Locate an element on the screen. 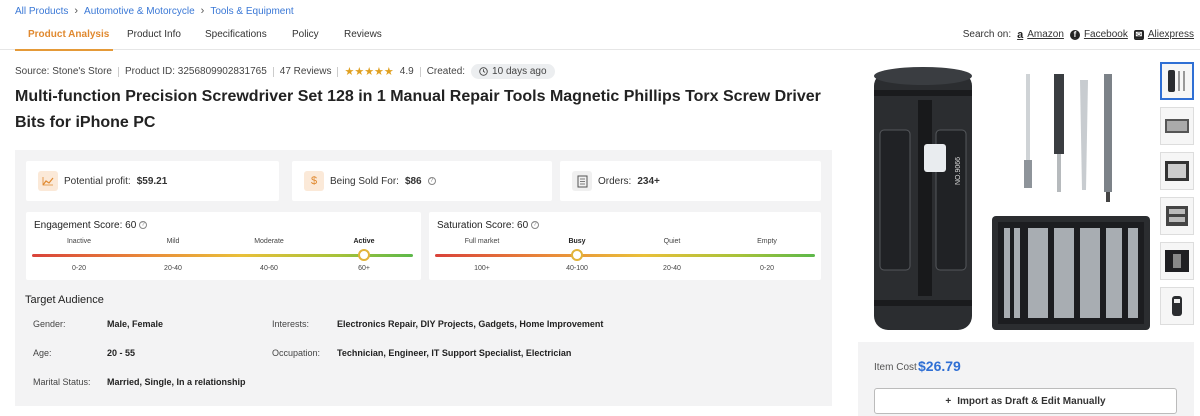 This screenshot has height=416, width=1200. amazon-link-label: Amazon is located at coordinates (1045, 34).